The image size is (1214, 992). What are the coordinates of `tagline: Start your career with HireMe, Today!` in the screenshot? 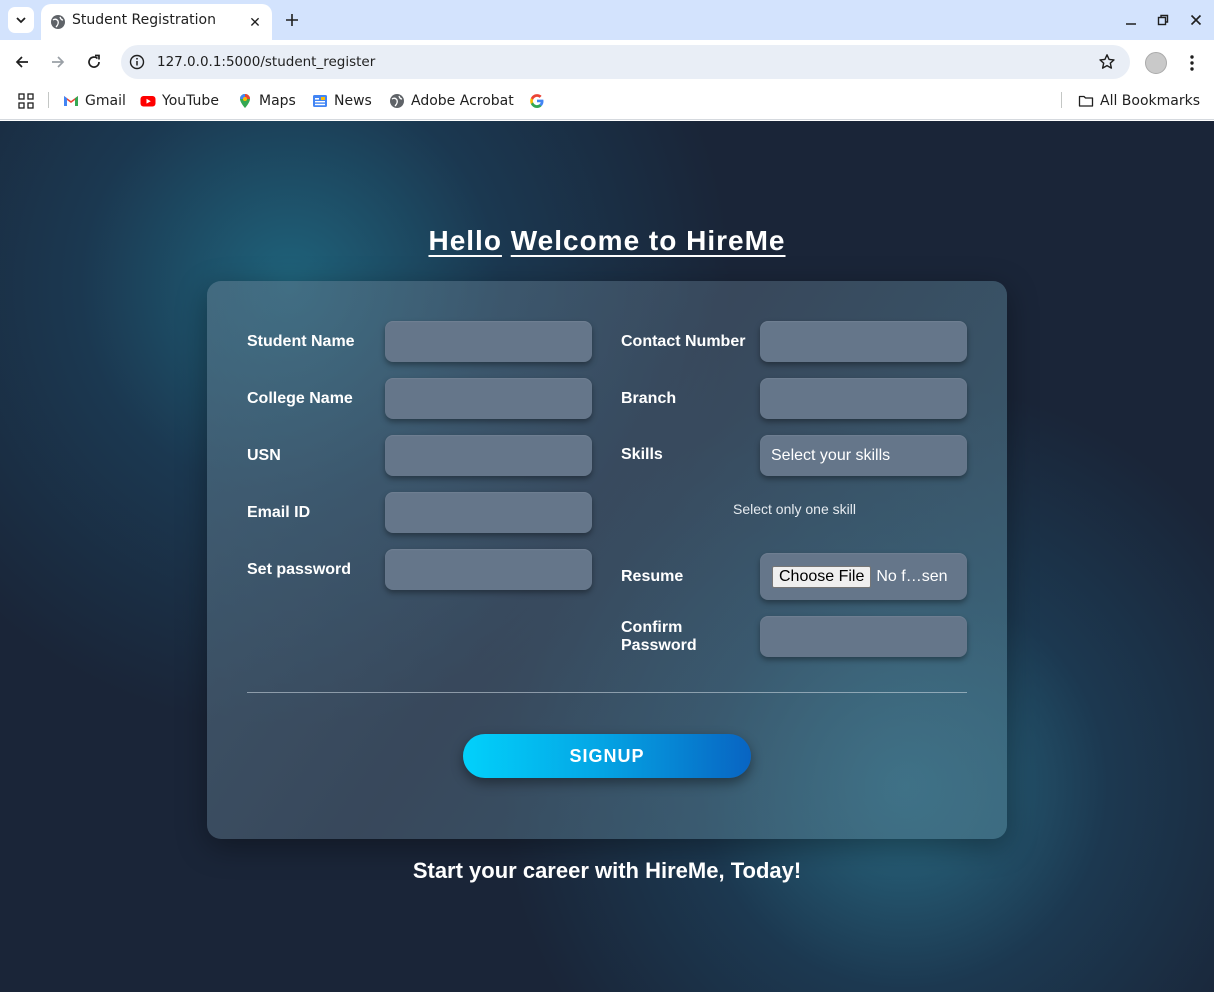 It's located at (607, 870).